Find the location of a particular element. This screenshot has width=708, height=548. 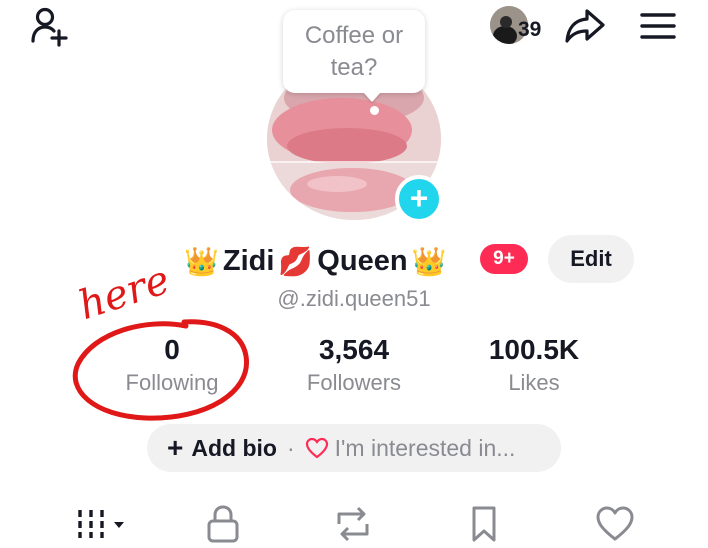

tab-videos is located at coordinates (101, 524).